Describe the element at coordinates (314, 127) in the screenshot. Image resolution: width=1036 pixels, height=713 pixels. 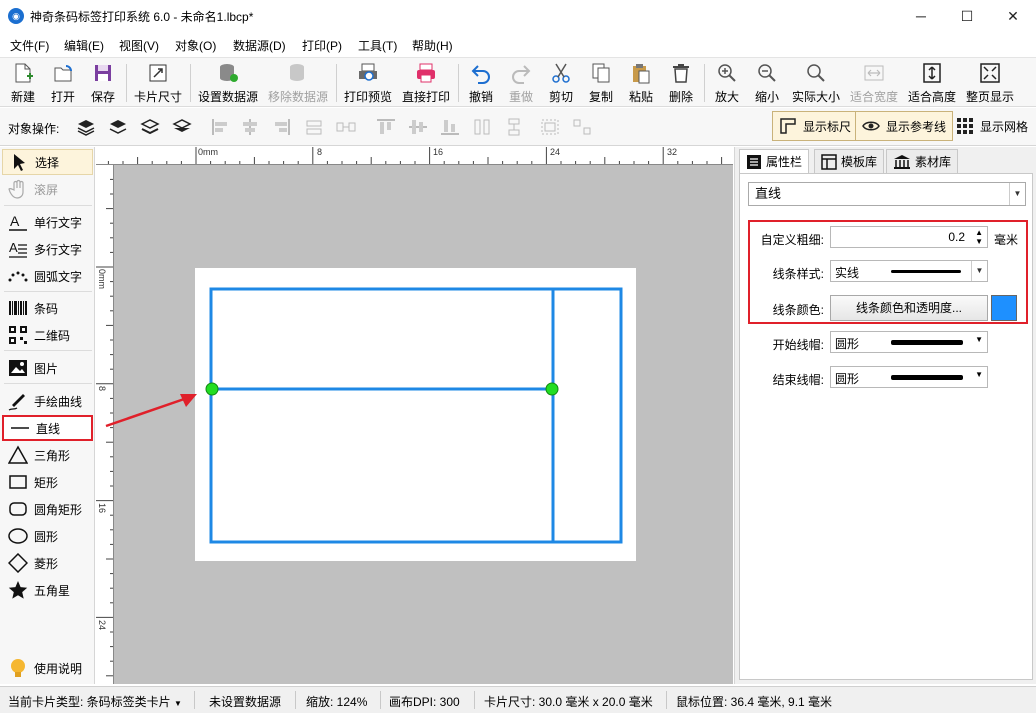
I see `distribute-horizontal-icon` at that location.